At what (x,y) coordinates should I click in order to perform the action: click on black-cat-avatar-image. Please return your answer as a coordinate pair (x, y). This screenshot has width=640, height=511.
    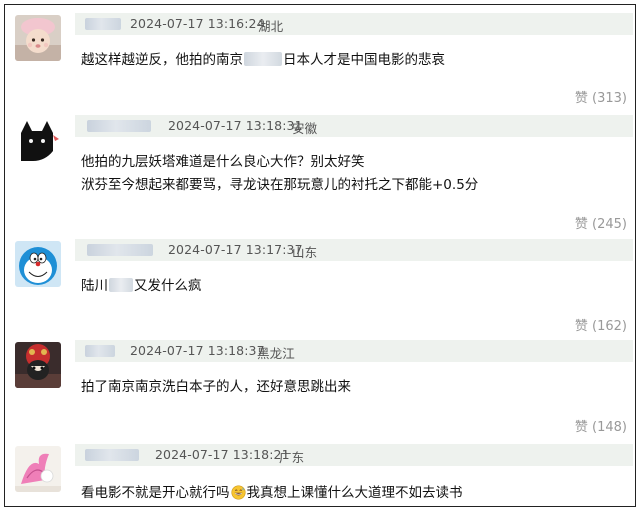
    Looking at the image, I should click on (38, 140).